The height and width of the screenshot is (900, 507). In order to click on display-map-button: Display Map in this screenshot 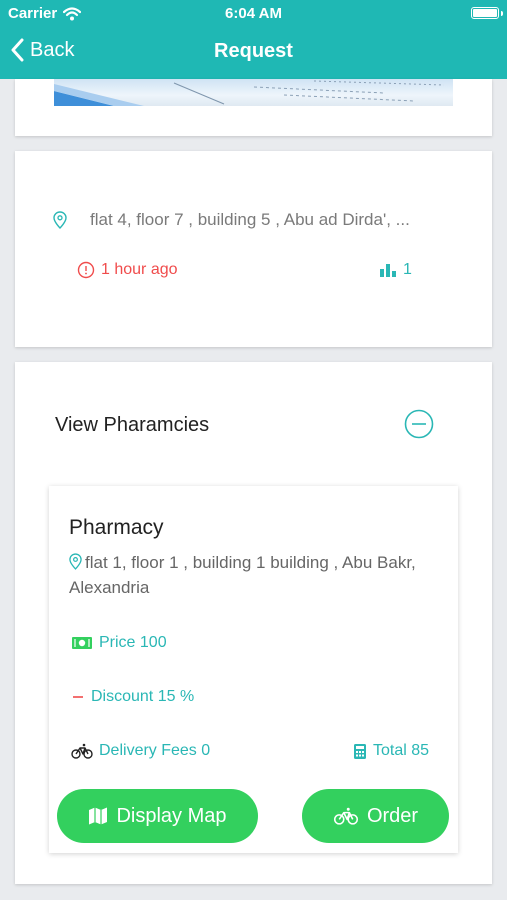, I will do `click(157, 816)`.